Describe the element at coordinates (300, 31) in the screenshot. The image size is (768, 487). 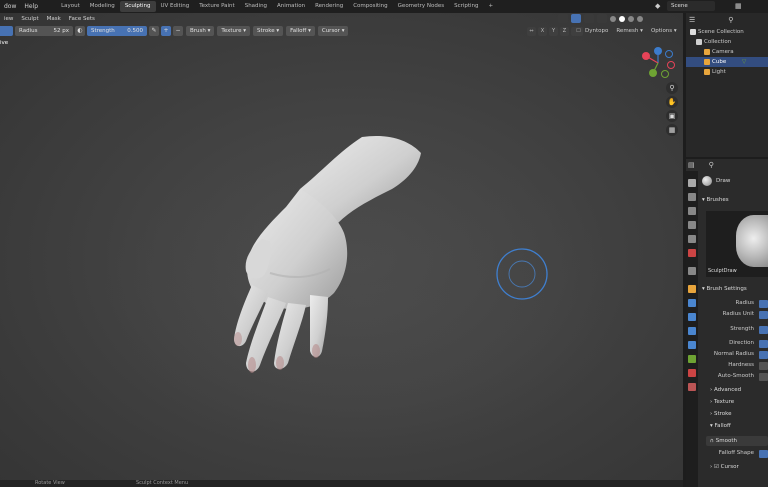
I see `falloff-dropdown: Falloff ▾` at that location.